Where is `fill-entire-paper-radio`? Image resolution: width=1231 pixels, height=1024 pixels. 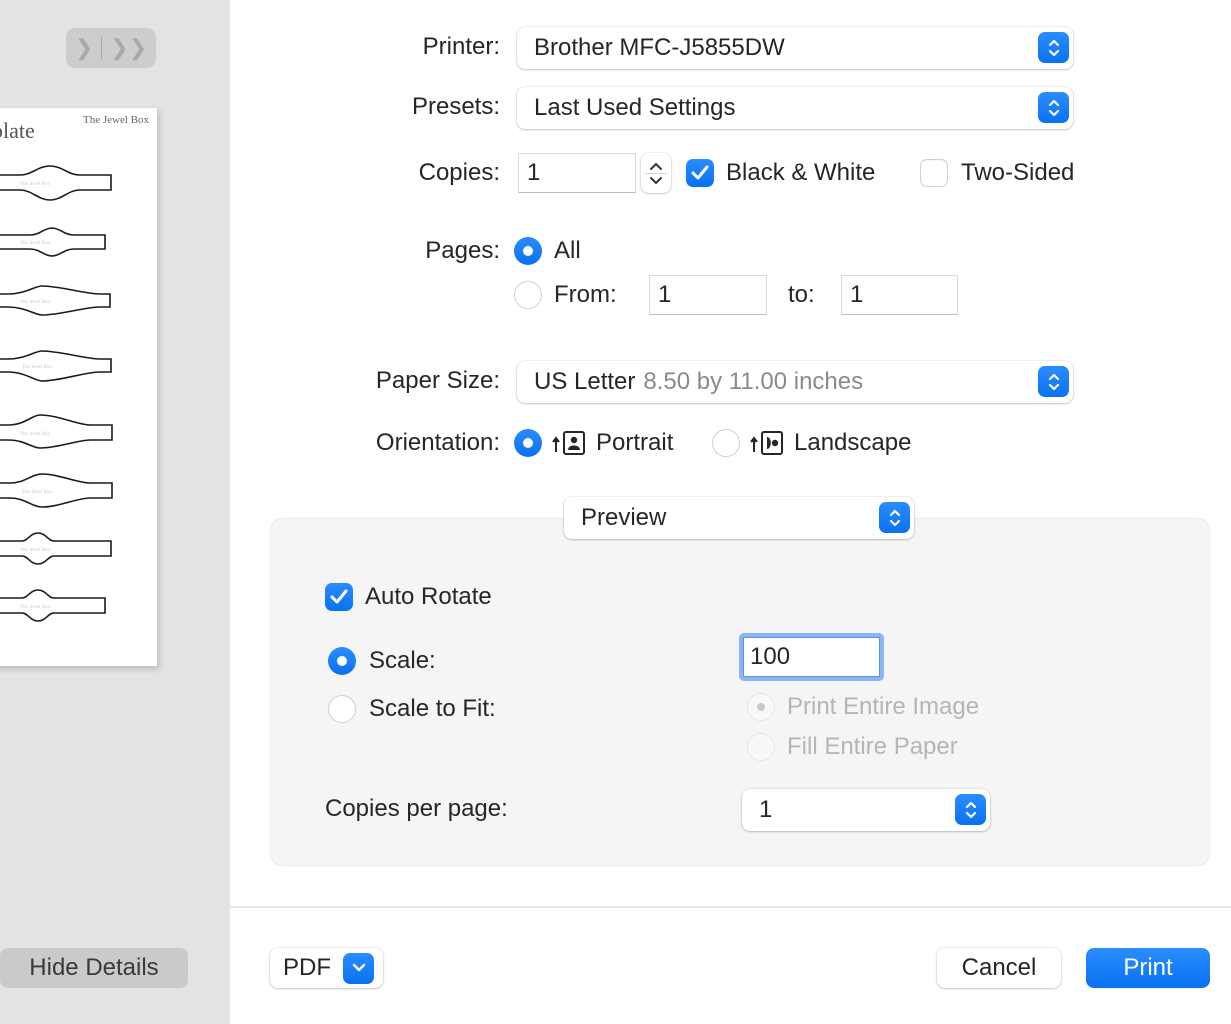
fill-entire-paper-radio is located at coordinates (761, 747).